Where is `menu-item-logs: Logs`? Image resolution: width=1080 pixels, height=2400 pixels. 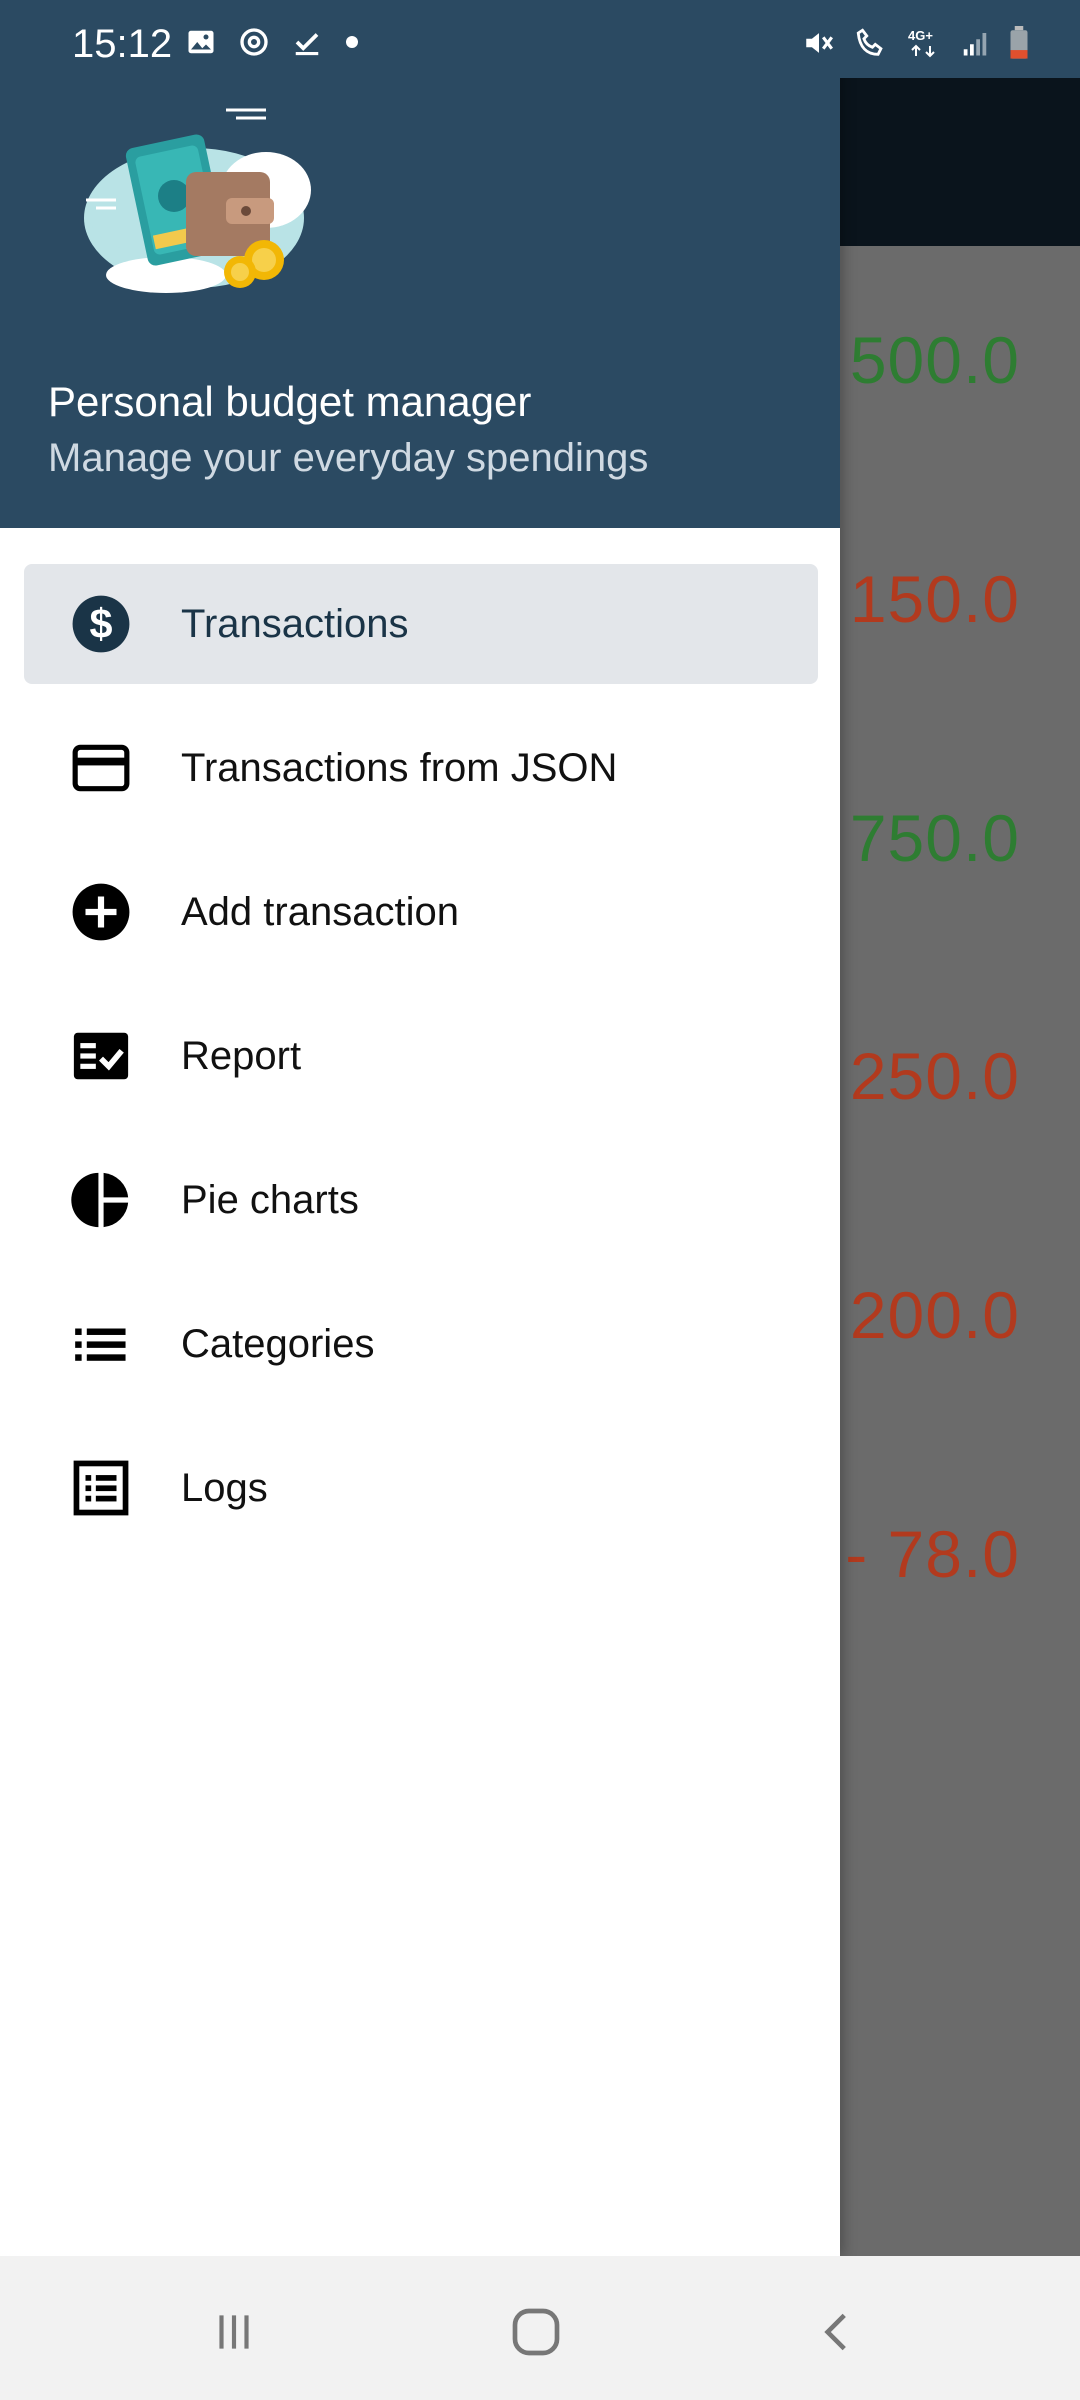
menu-item-logs: Logs is located at coordinates (421, 1488).